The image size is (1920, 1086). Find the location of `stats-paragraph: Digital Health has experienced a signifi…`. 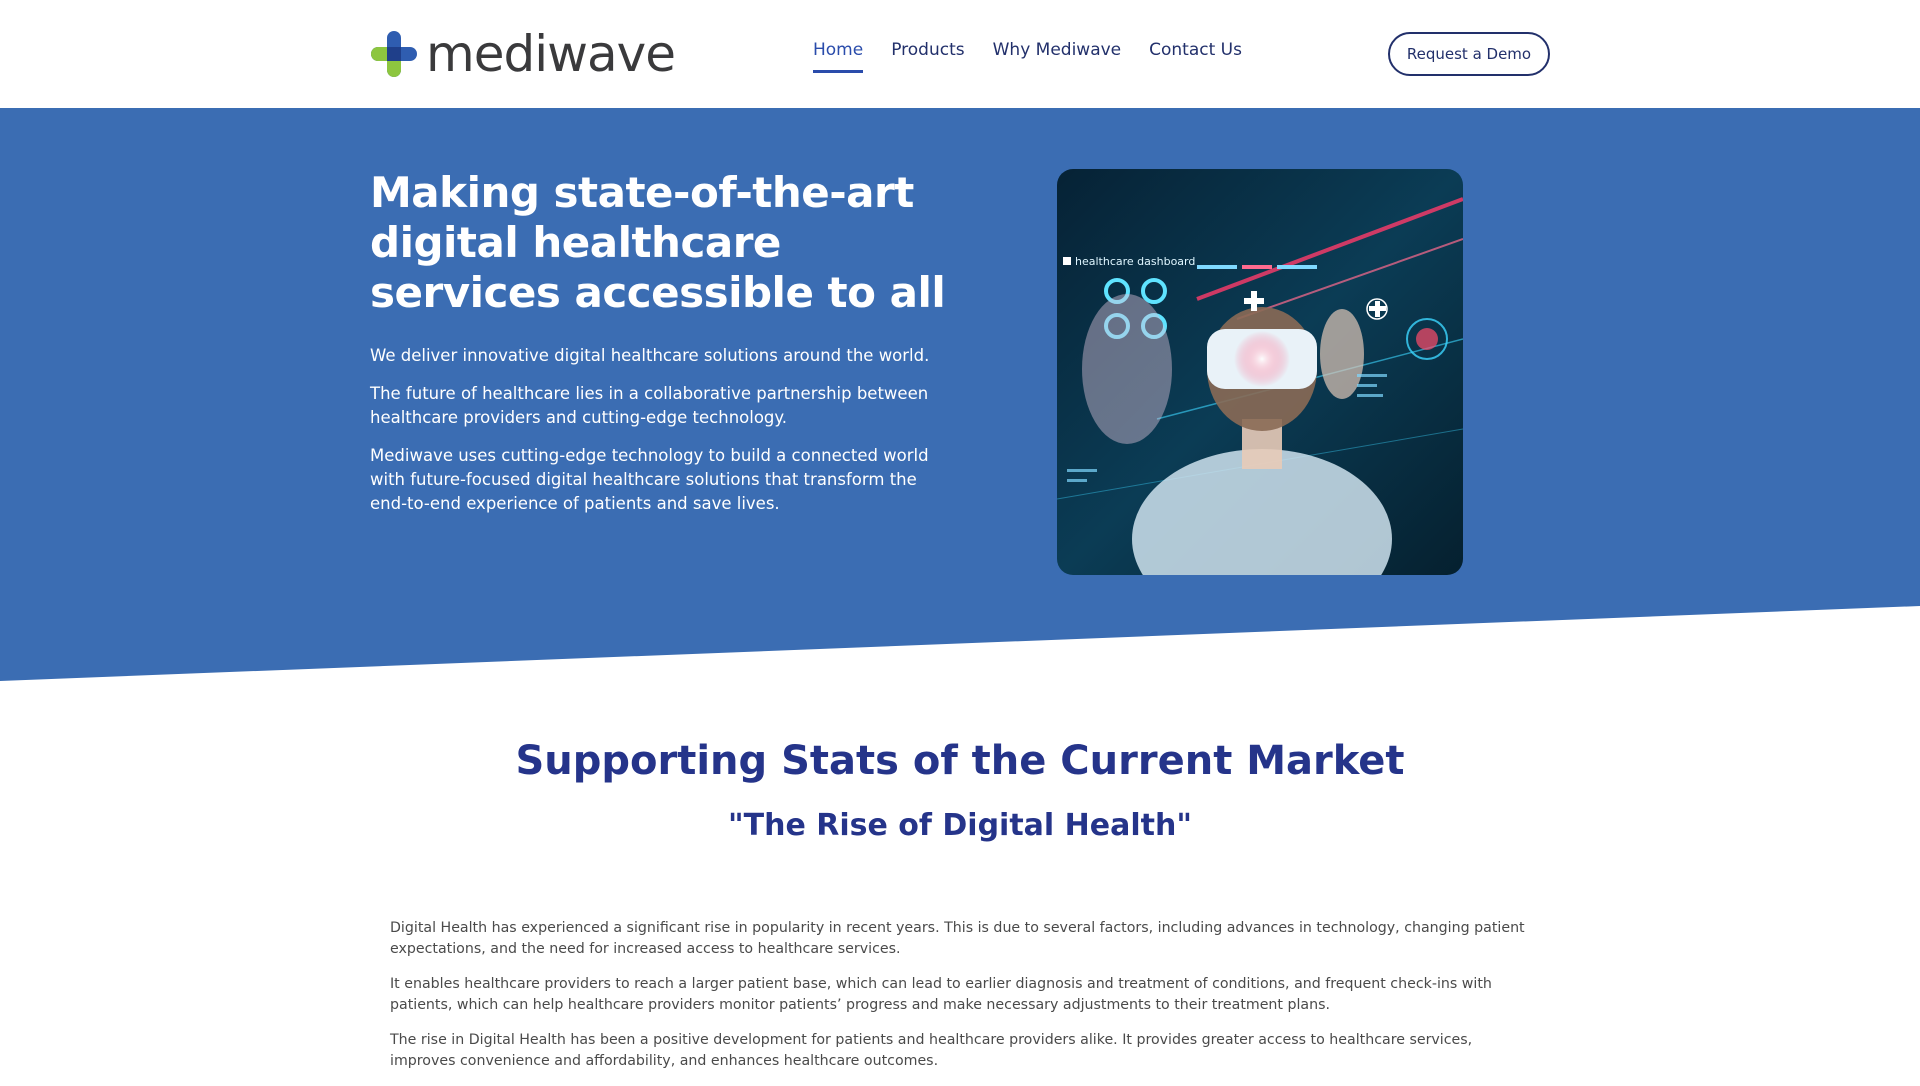

stats-paragraph: Digital Health has experienced a signifi… is located at coordinates (957, 938).